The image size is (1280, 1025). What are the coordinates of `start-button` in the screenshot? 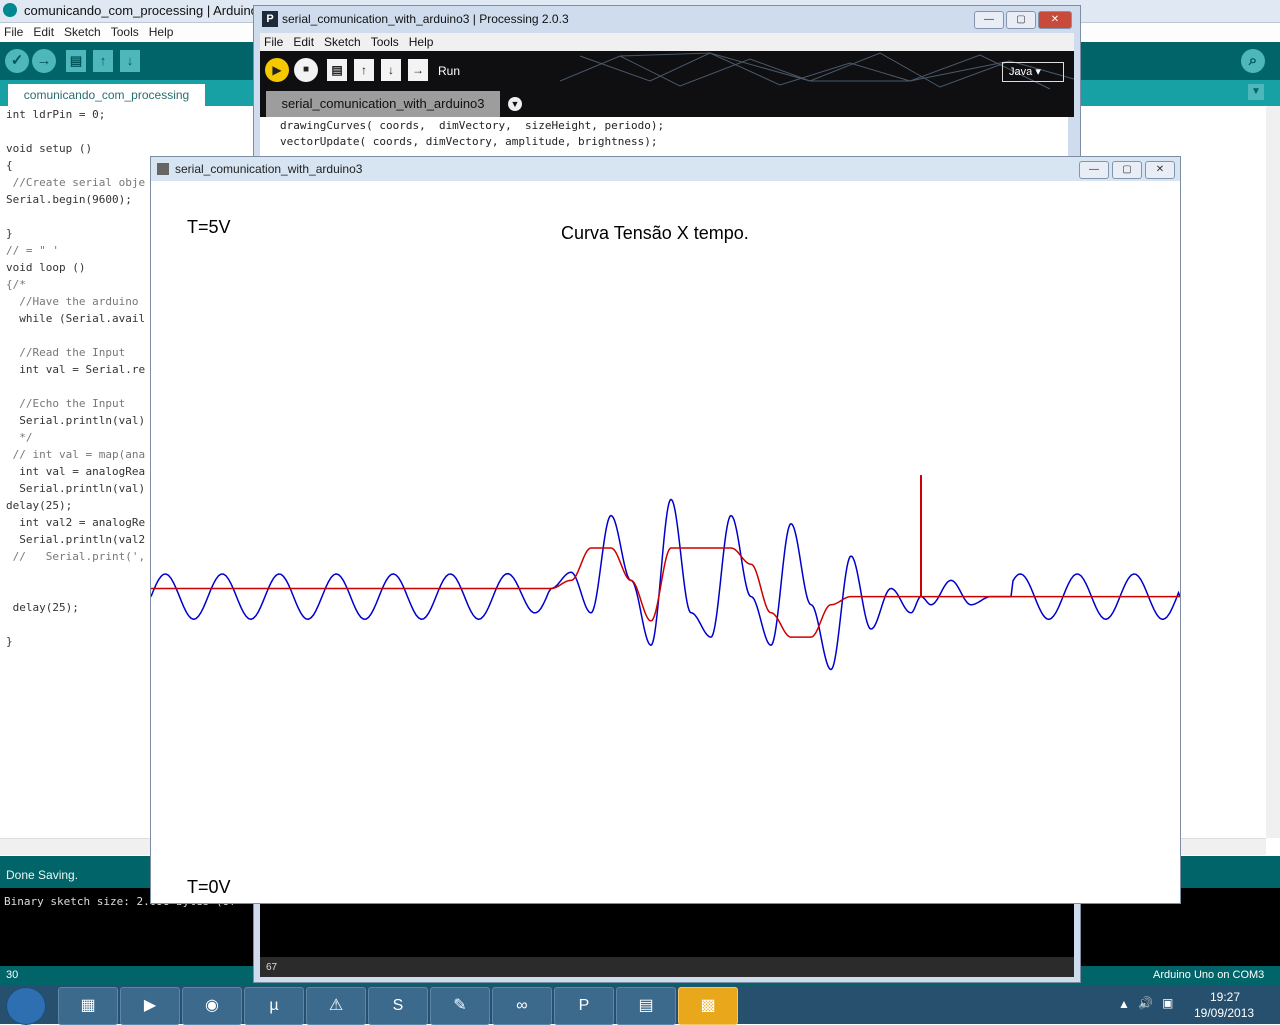 It's located at (26, 1006).